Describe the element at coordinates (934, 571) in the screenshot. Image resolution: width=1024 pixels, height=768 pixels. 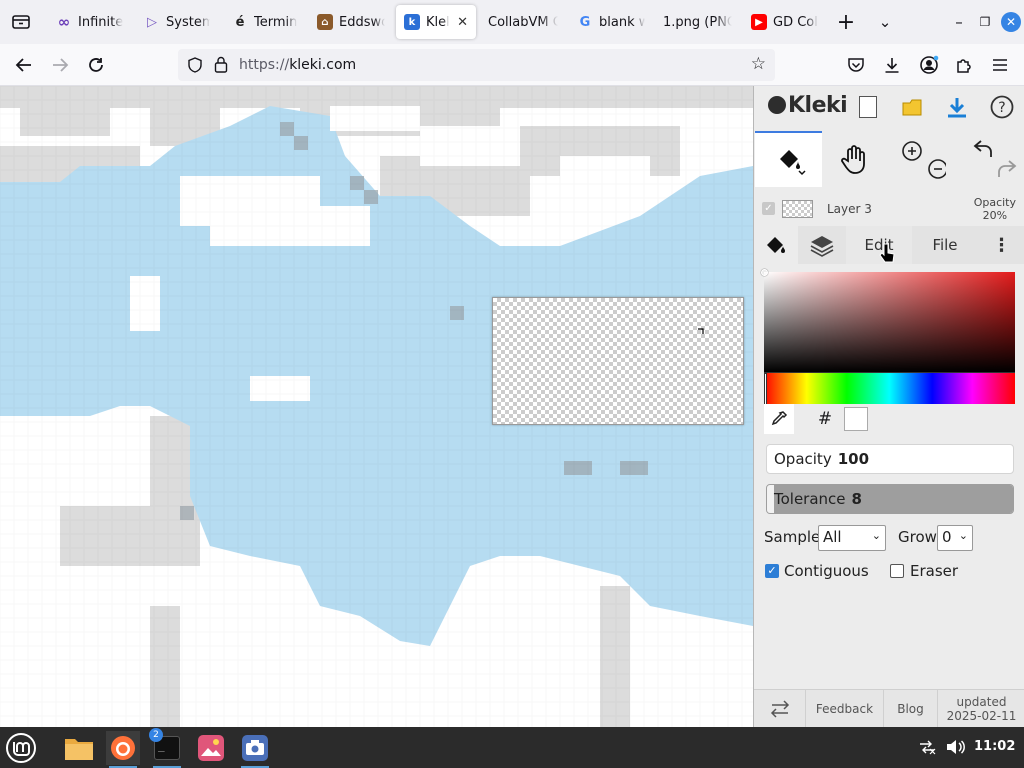
I see `eraser-label: Eraser` at that location.